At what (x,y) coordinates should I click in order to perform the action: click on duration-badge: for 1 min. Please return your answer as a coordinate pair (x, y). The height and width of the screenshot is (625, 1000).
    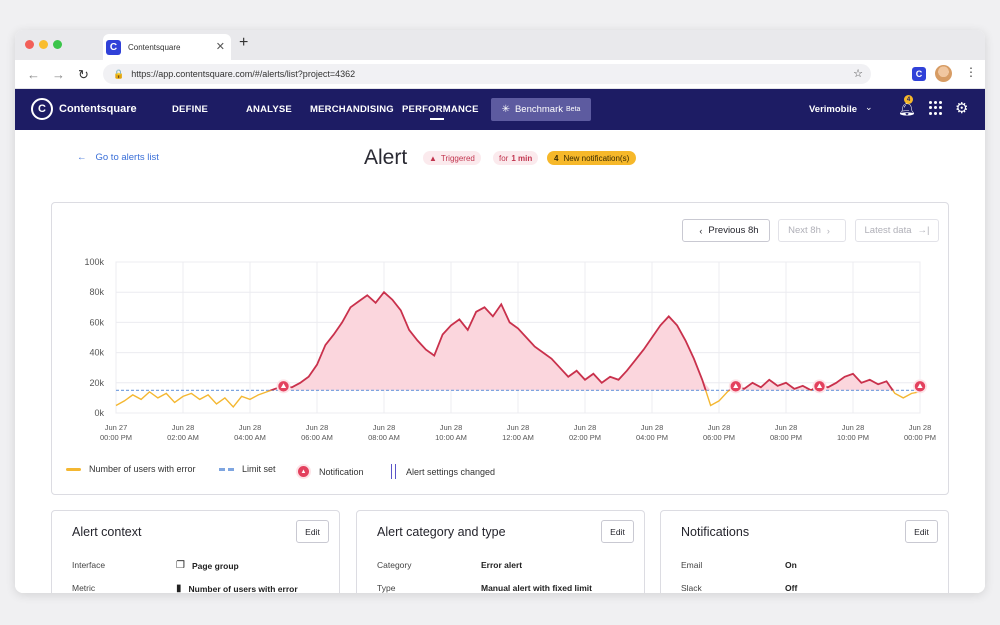
    Looking at the image, I should click on (516, 158).